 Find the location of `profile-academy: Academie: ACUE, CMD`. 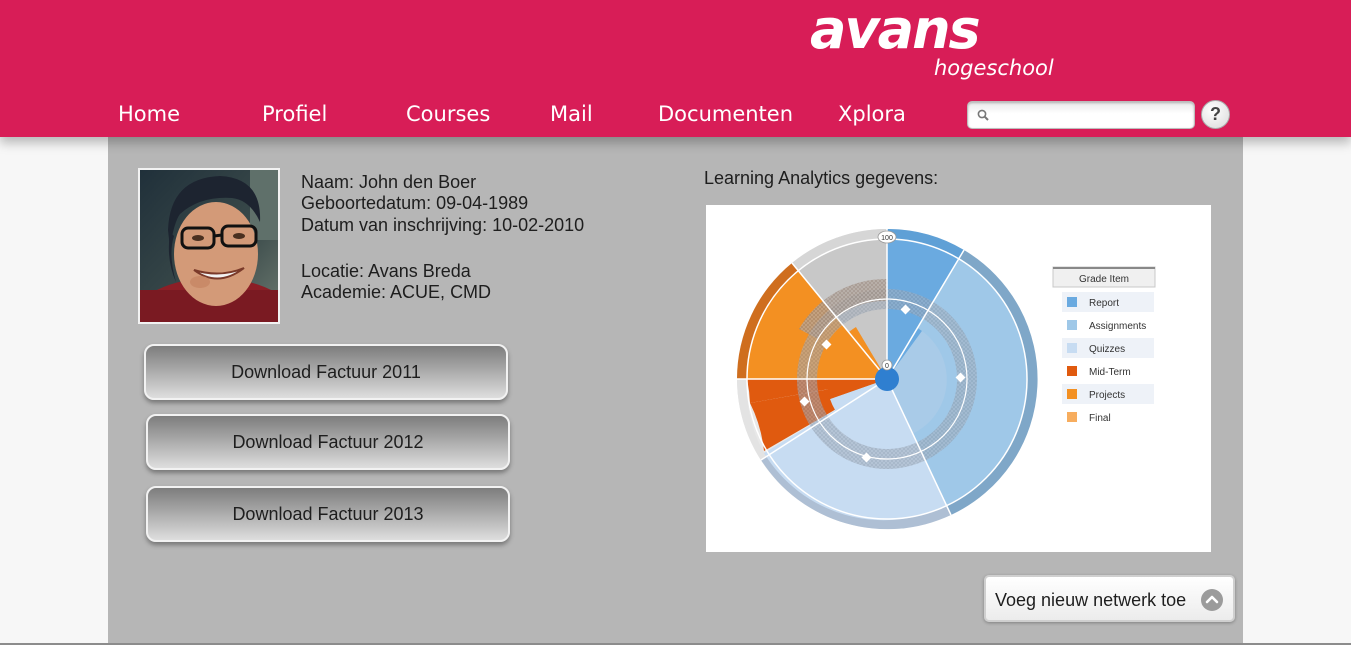

profile-academy: Academie: ACUE, CMD is located at coordinates (396, 292).